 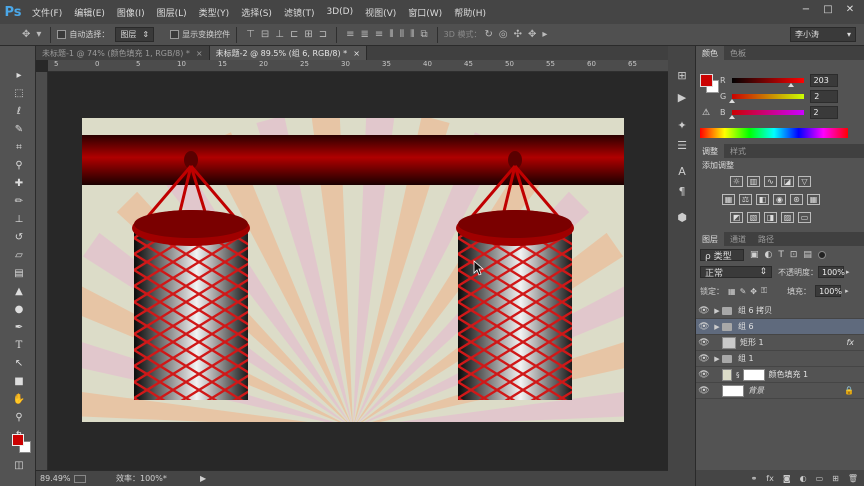 I want to click on tab-styles: 样式, so click(x=738, y=151).